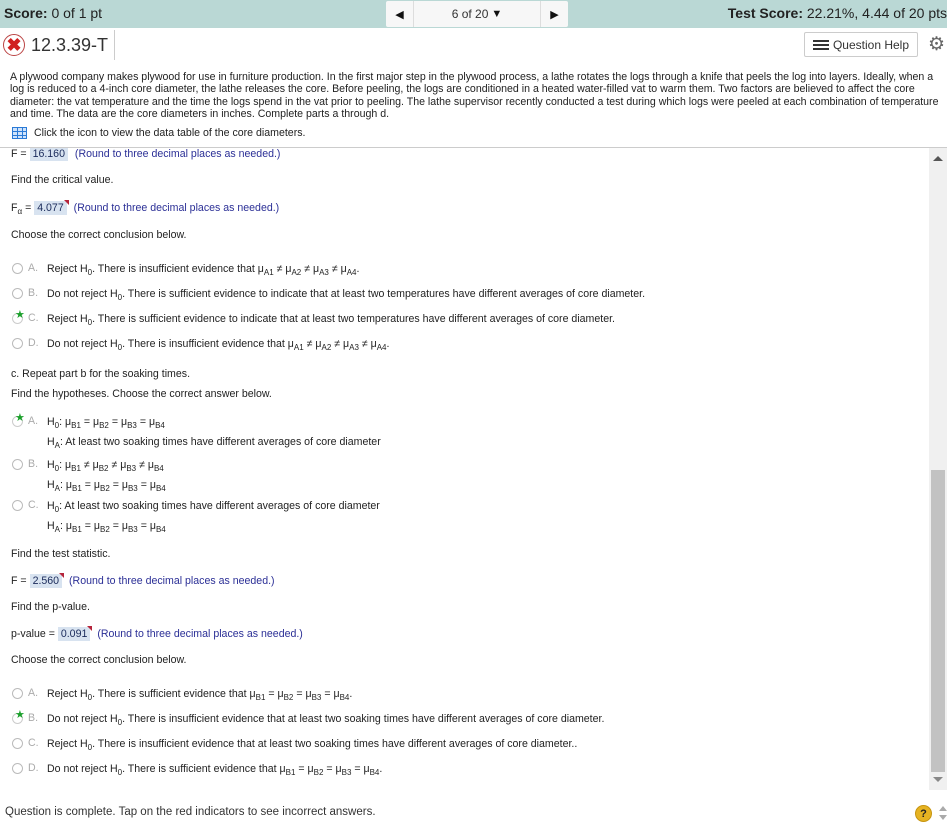 The height and width of the screenshot is (827, 947). I want to click on next-question-button: ▶, so click(554, 14).